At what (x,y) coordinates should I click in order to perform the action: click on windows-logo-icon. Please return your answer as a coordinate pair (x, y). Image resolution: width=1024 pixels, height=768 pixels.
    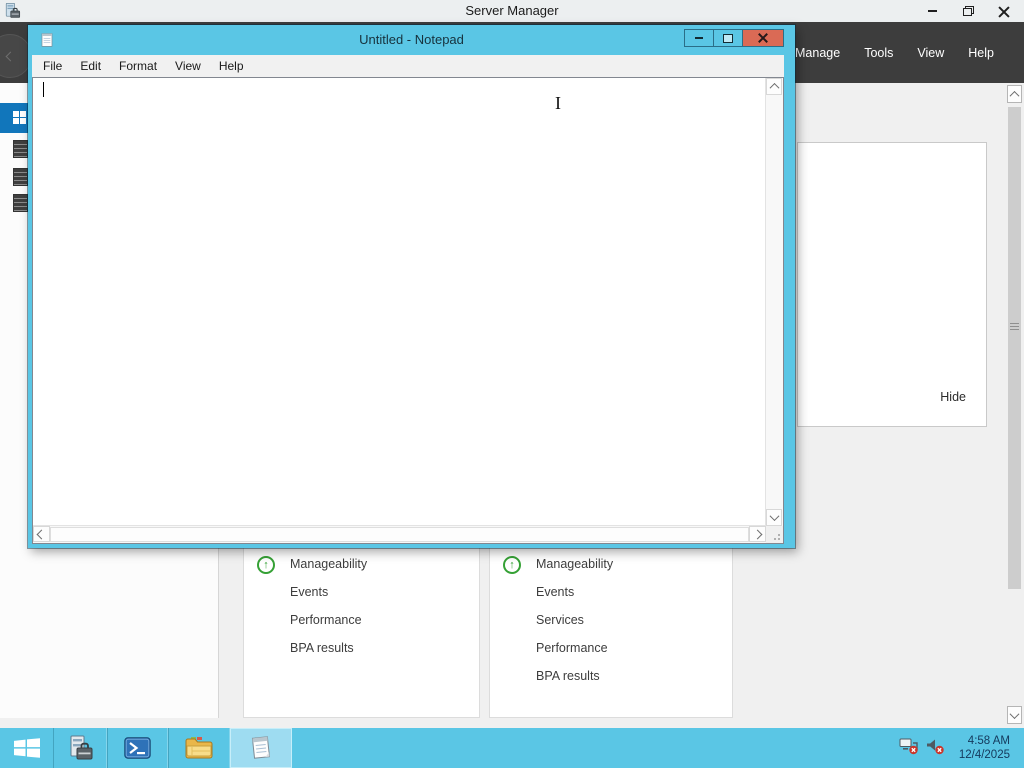
    Looking at the image, I should click on (26, 748).